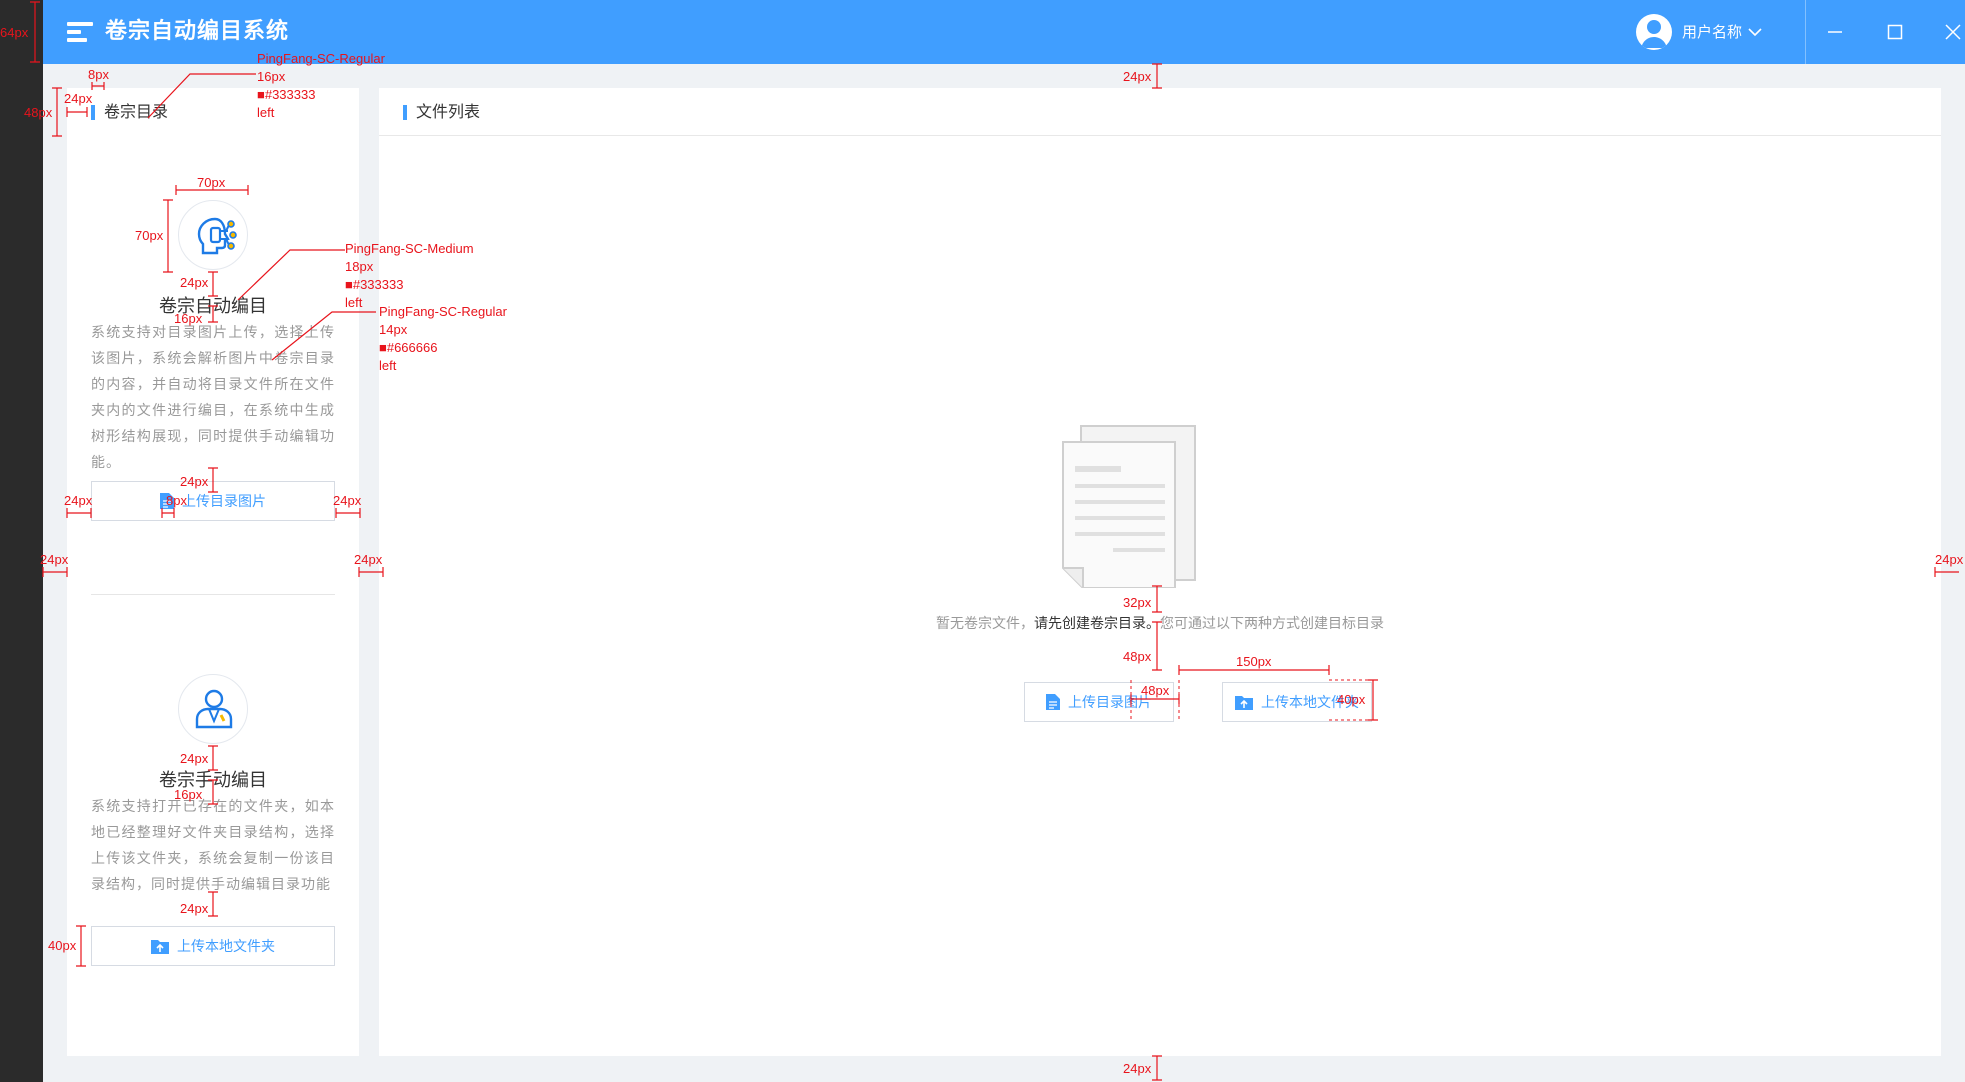  What do you see at coordinates (409, 275) in the screenshot?
I see `font-spec: PingFang-SC-Medium 18px ■#333333 left` at bounding box center [409, 275].